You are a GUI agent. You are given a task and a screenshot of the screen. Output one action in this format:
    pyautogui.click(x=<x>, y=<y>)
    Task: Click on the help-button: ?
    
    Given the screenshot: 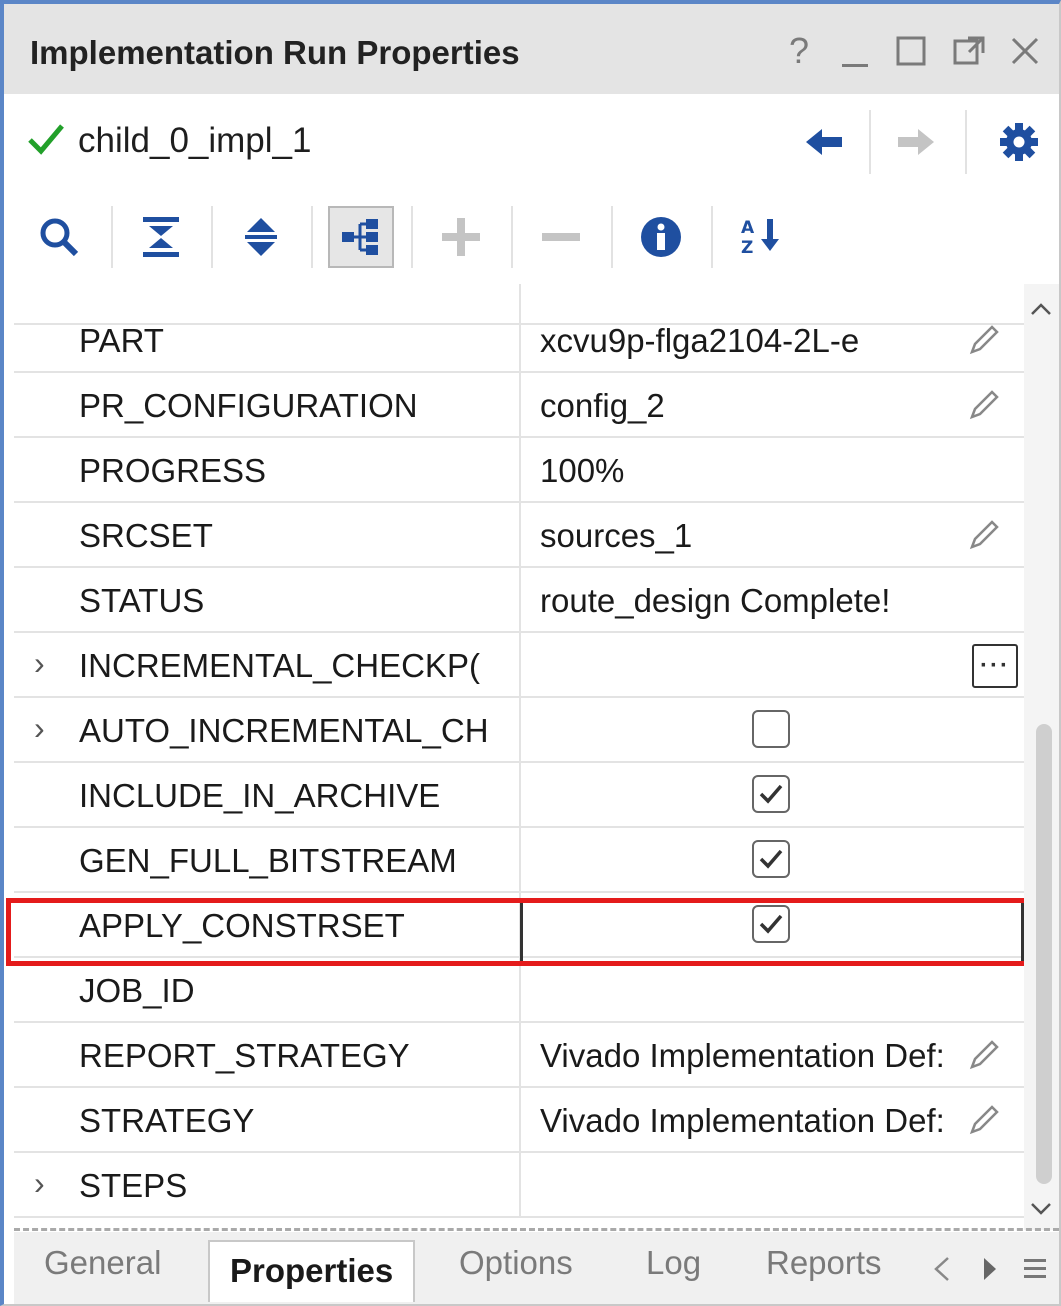 What is the action you would take?
    pyautogui.click(x=799, y=51)
    